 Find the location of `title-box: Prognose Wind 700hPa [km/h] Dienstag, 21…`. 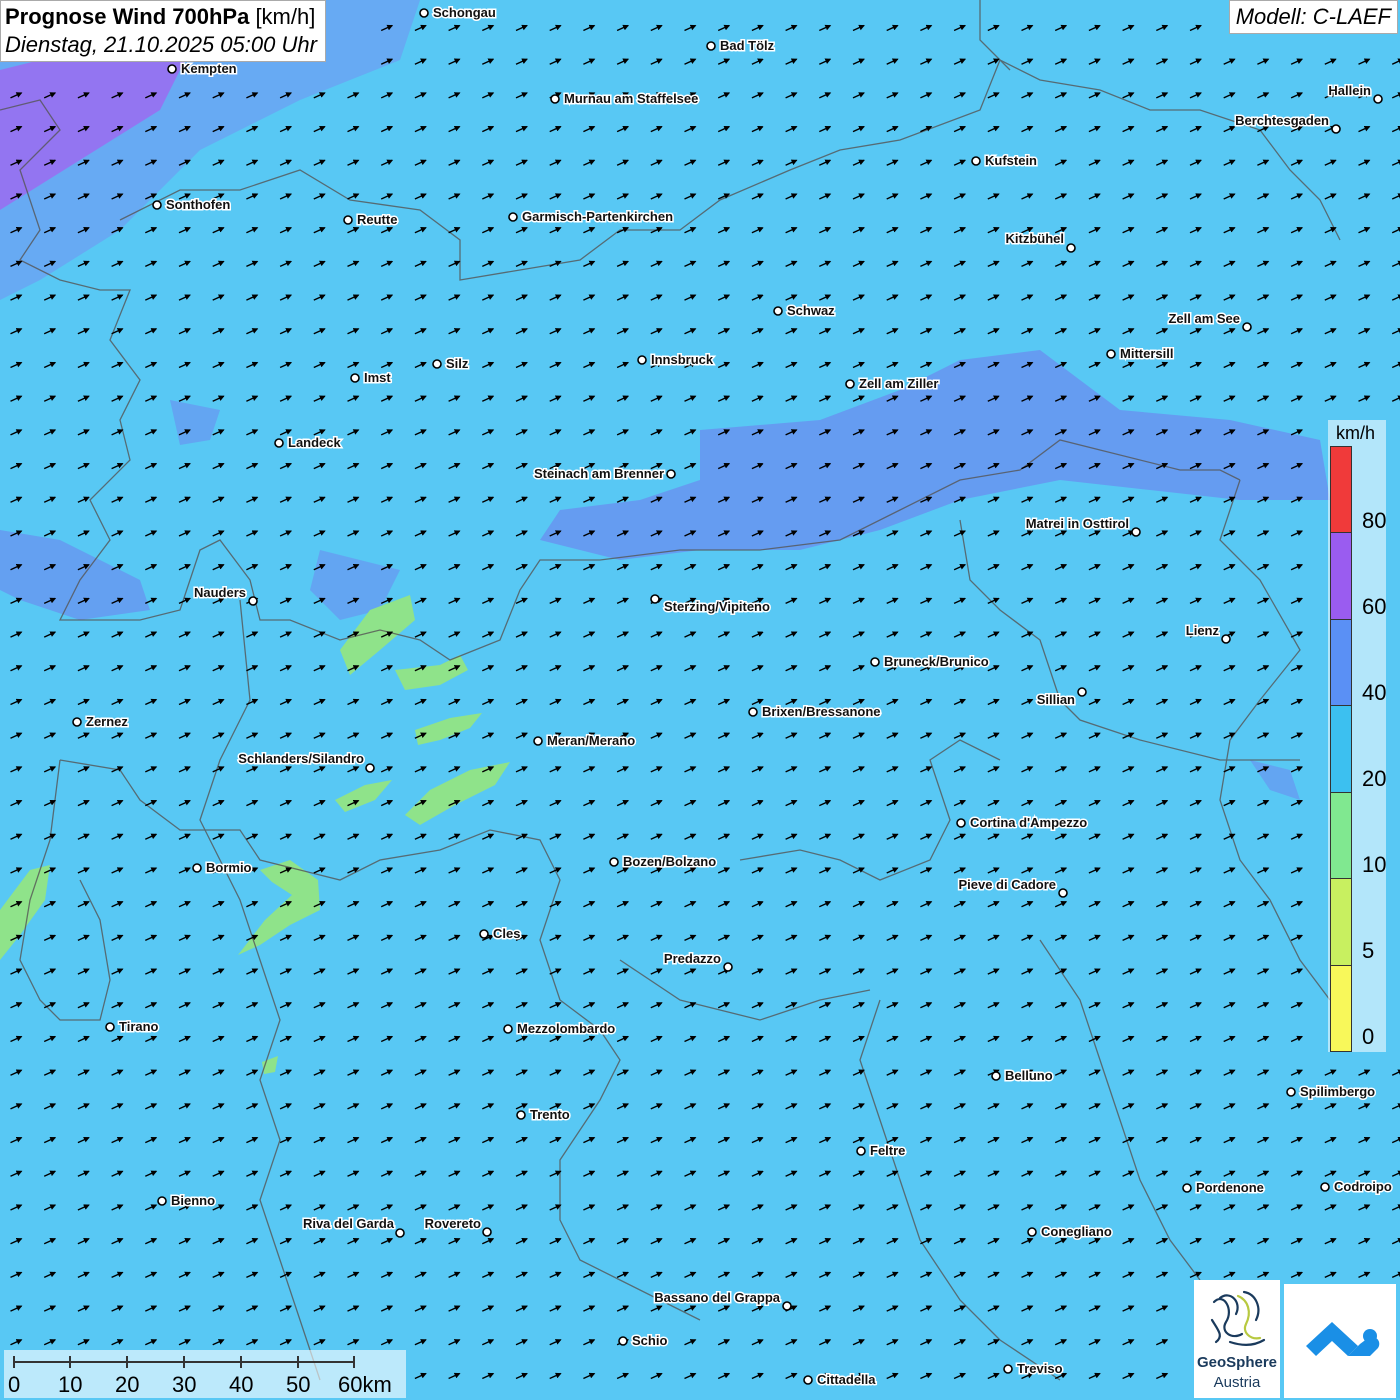

title-box: Prognose Wind 700hPa [km/h] Dienstag, 21… is located at coordinates (163, 31).